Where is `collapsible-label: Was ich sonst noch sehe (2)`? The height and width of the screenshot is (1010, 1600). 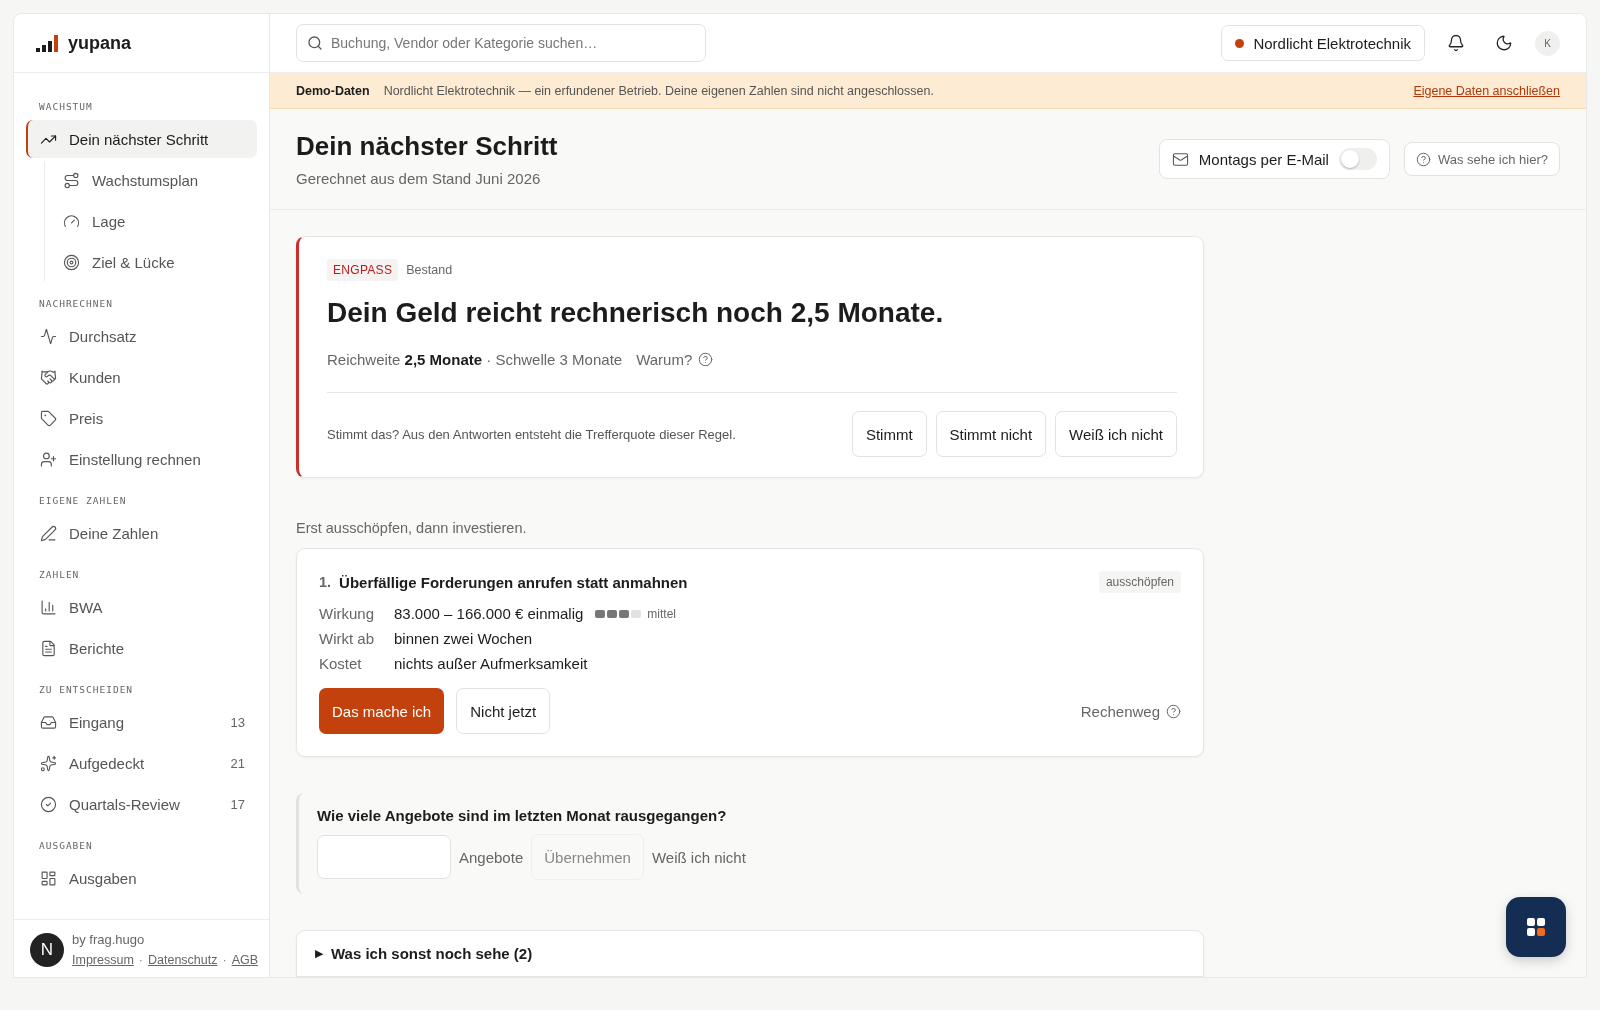 collapsible-label: Was ich sonst noch sehe (2) is located at coordinates (432, 953).